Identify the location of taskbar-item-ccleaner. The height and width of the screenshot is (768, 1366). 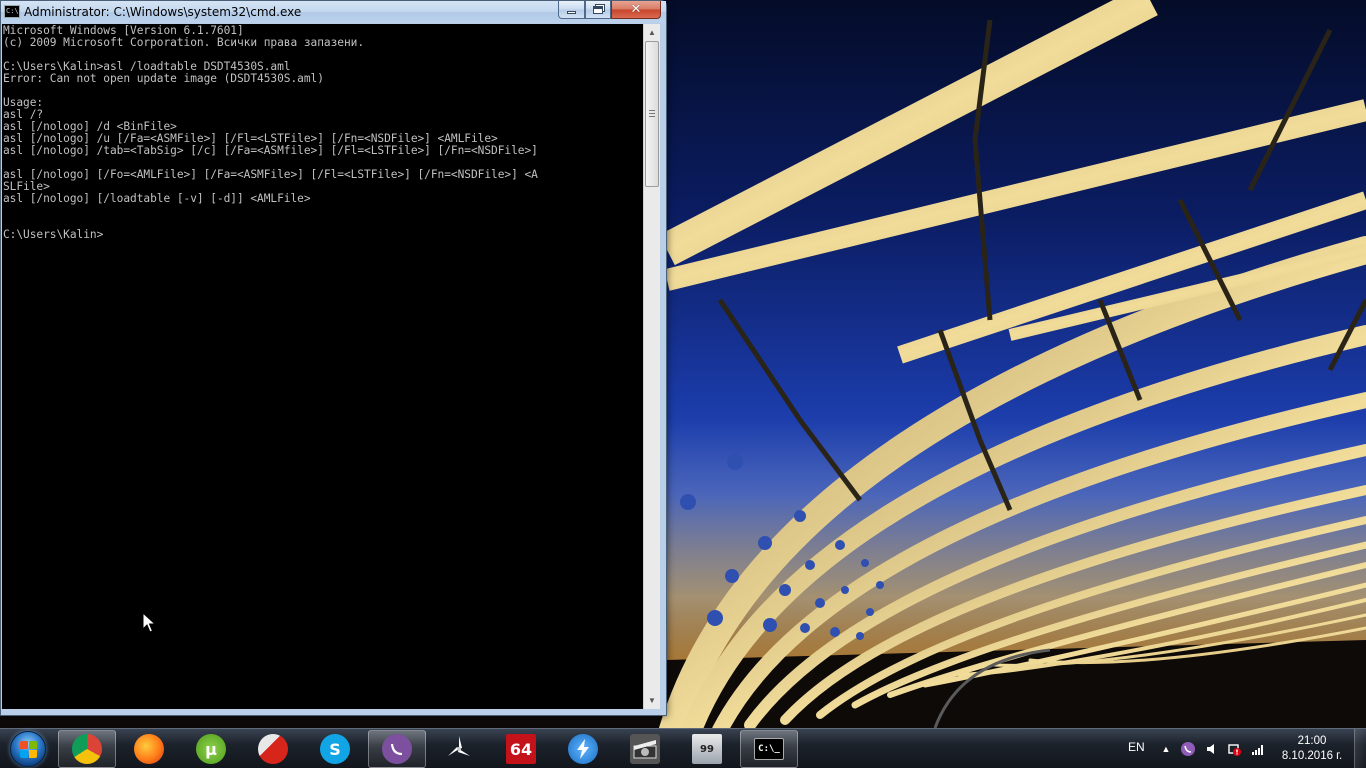
(273, 749).